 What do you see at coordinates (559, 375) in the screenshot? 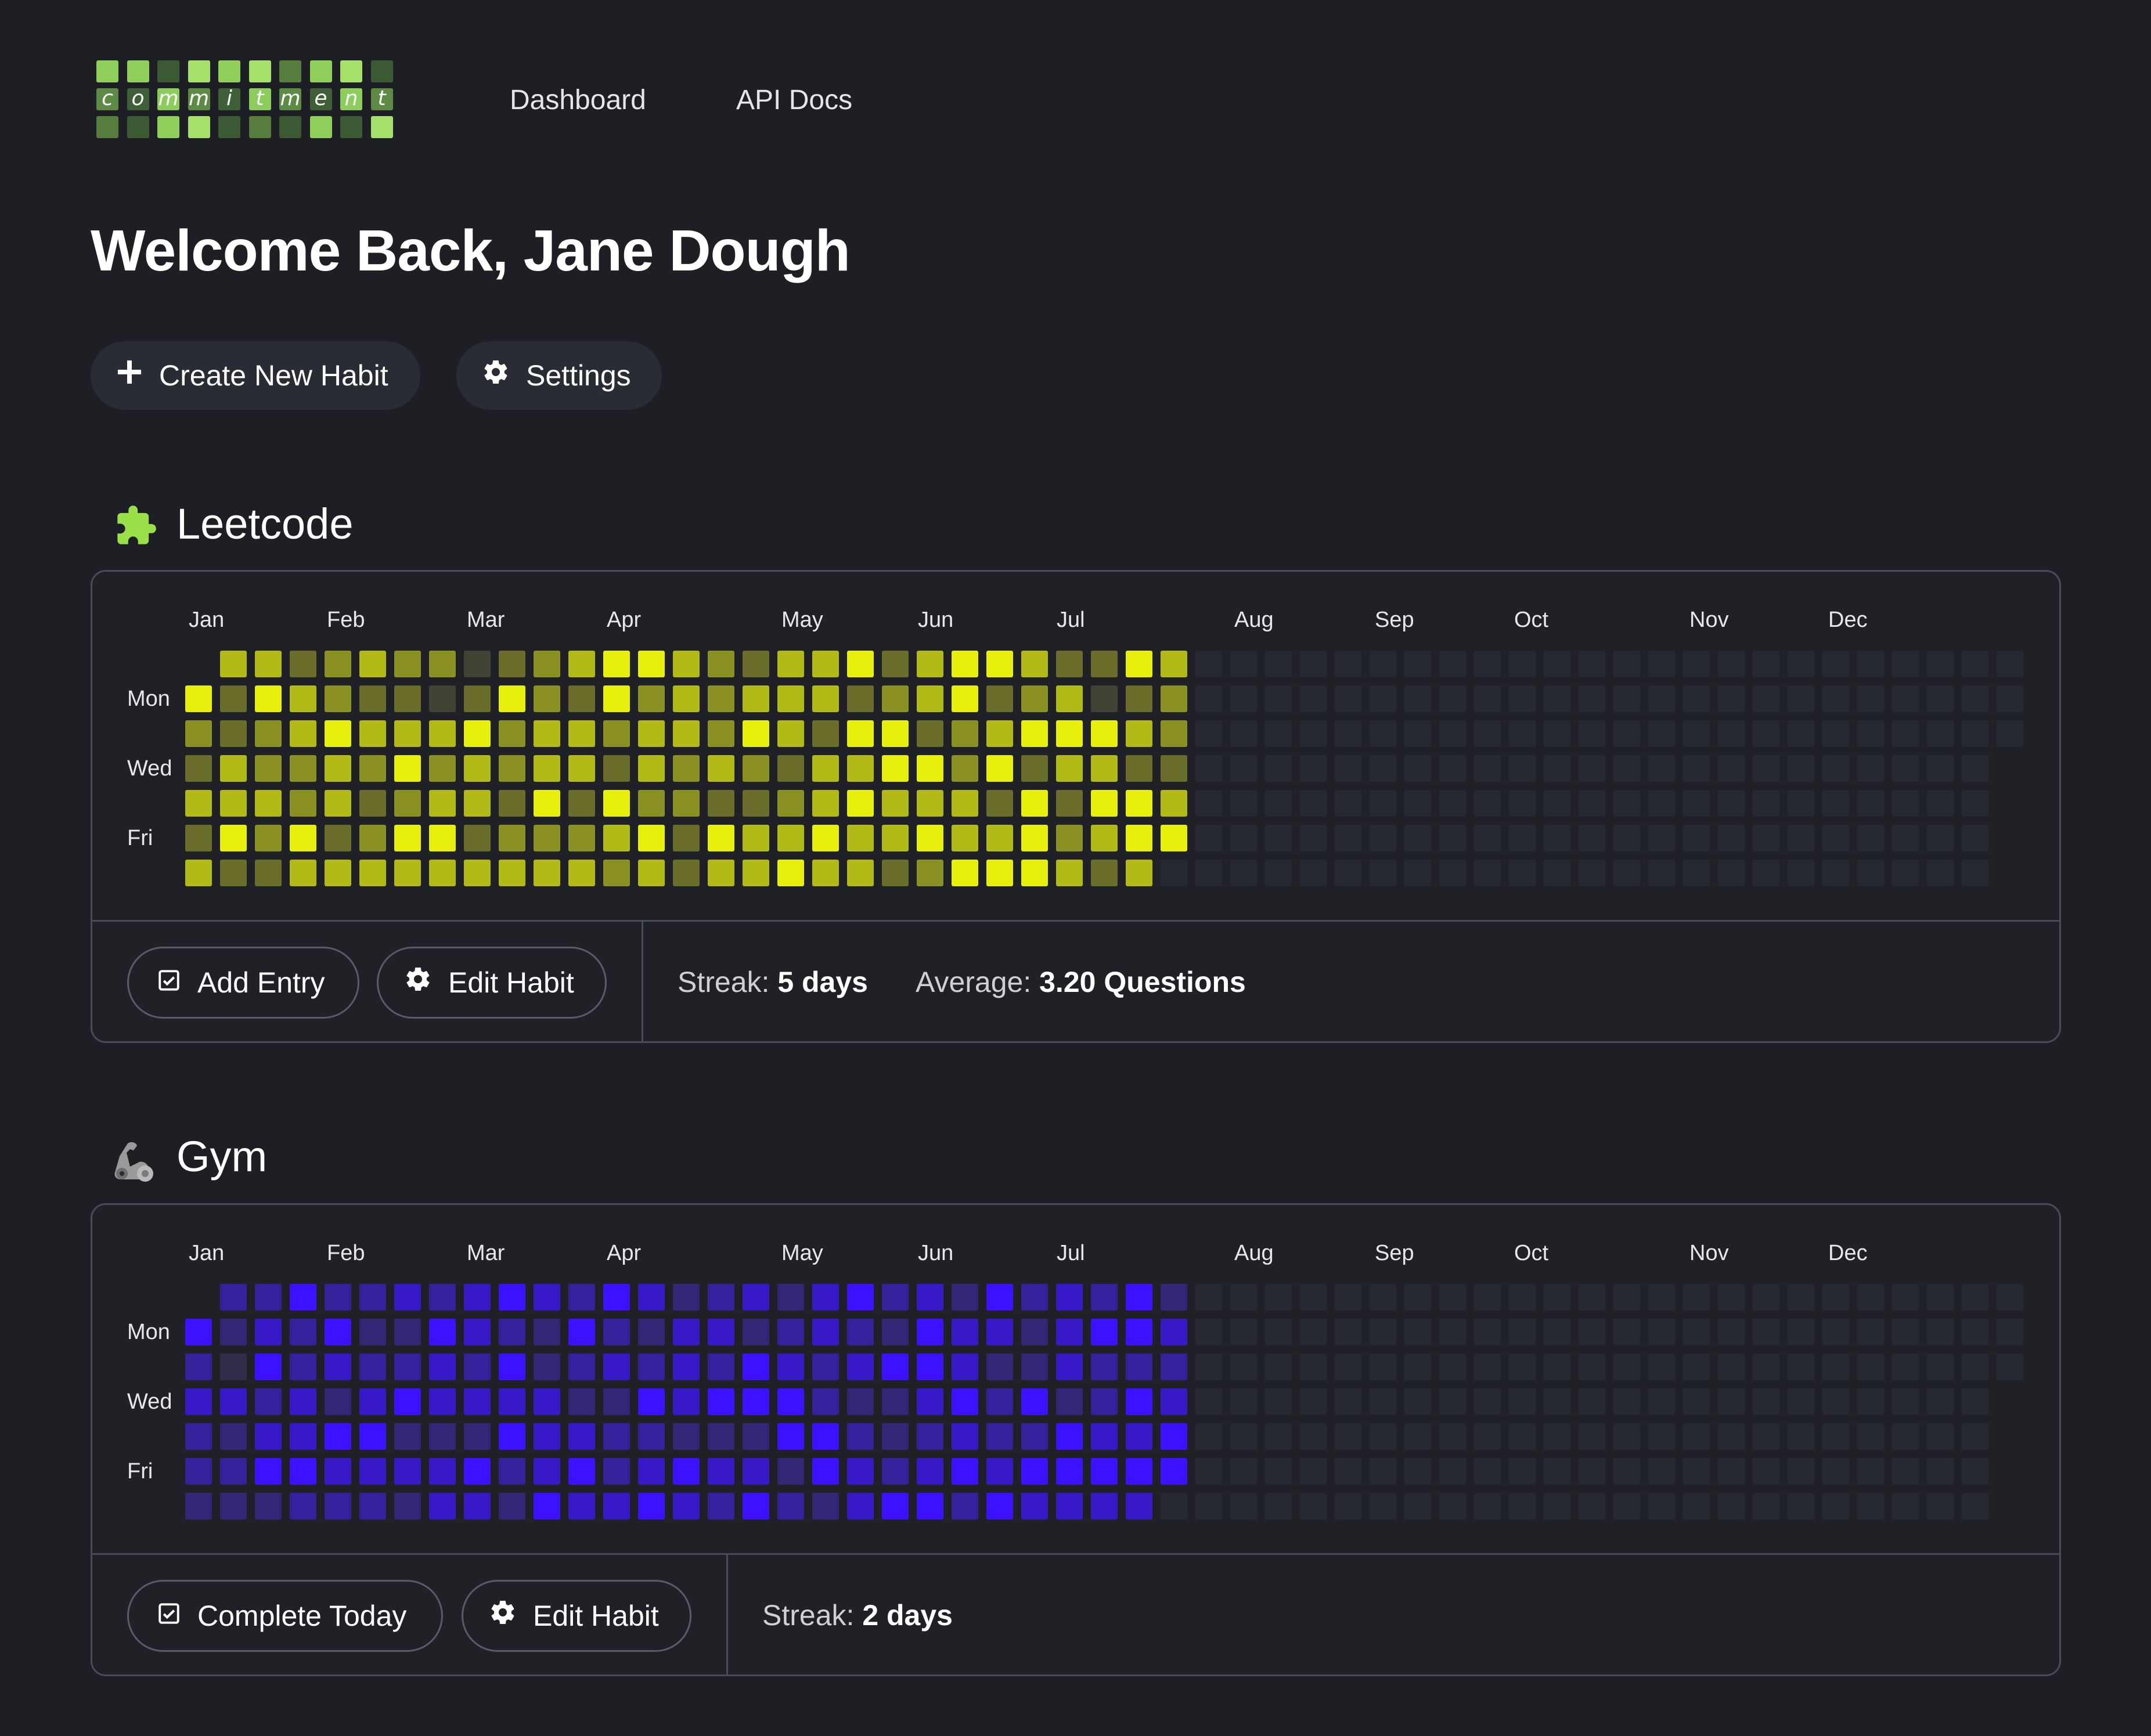
I see `settings-button: Settings` at bounding box center [559, 375].